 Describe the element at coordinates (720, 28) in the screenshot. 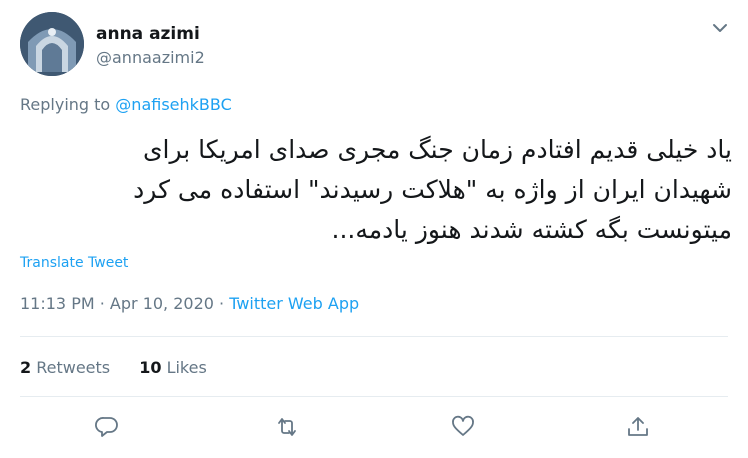

I see `chevron-down-icon` at that location.